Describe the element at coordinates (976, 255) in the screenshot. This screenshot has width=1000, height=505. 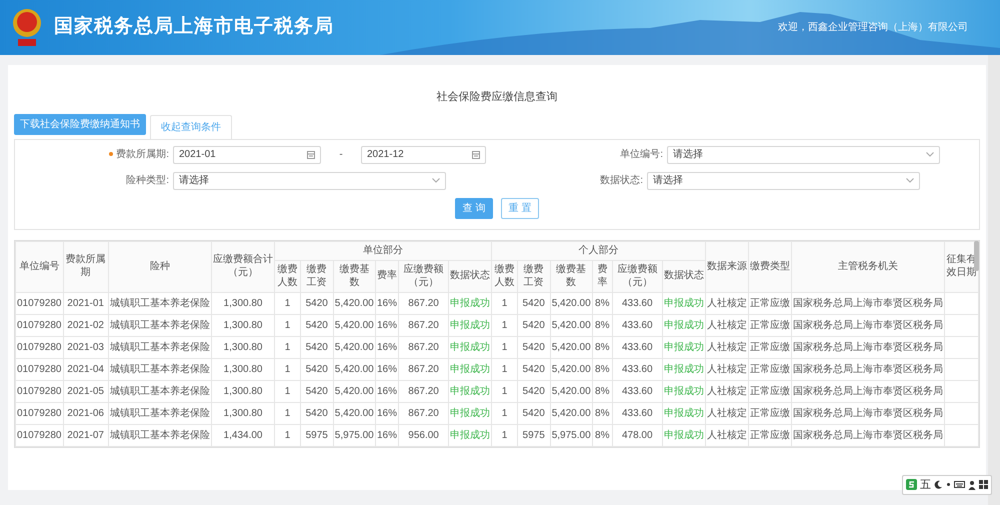
I see `table-scrollbar` at that location.